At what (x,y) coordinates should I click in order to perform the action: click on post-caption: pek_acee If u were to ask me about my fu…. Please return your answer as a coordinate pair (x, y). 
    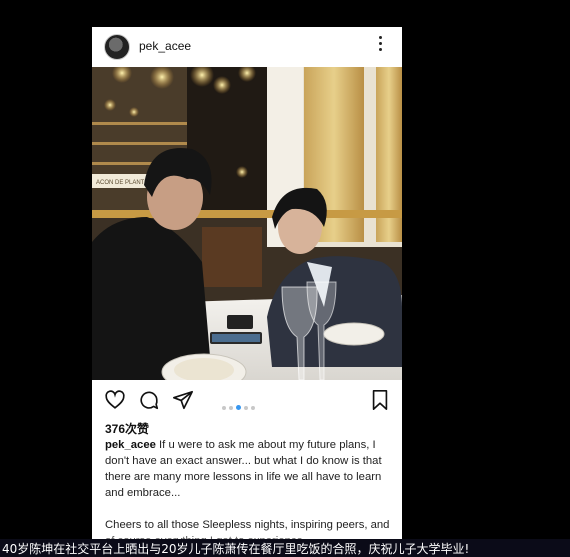
    Looking at the image, I should click on (247, 469).